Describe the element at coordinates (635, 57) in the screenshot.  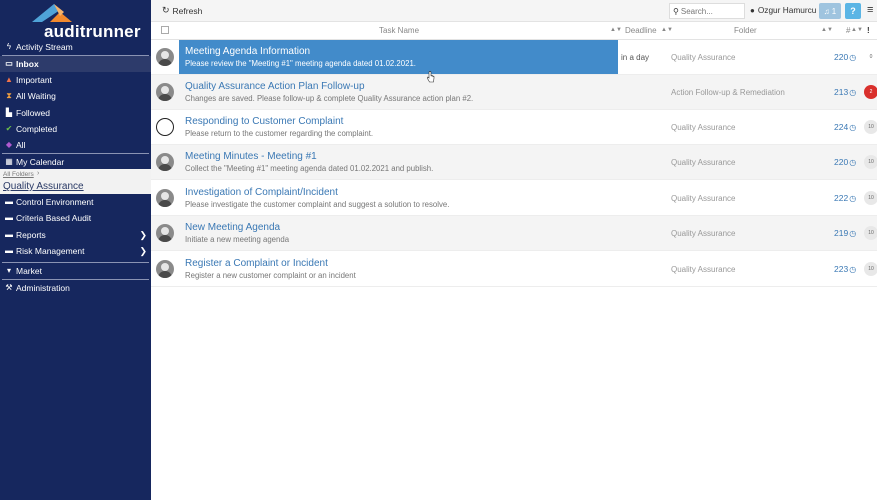
I see `task-deadline: in a day` at that location.